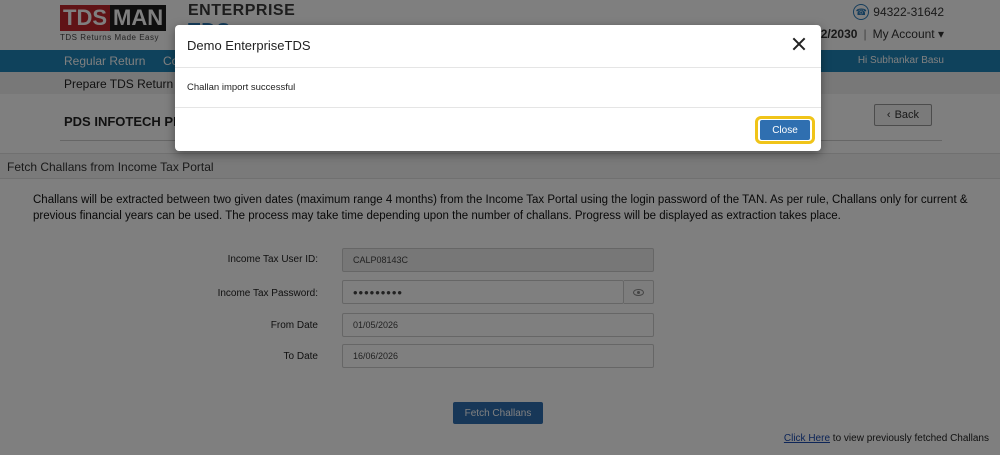  Describe the element at coordinates (498, 46) in the screenshot. I see `dialog-header: Demo EnterpriseTDS` at that location.